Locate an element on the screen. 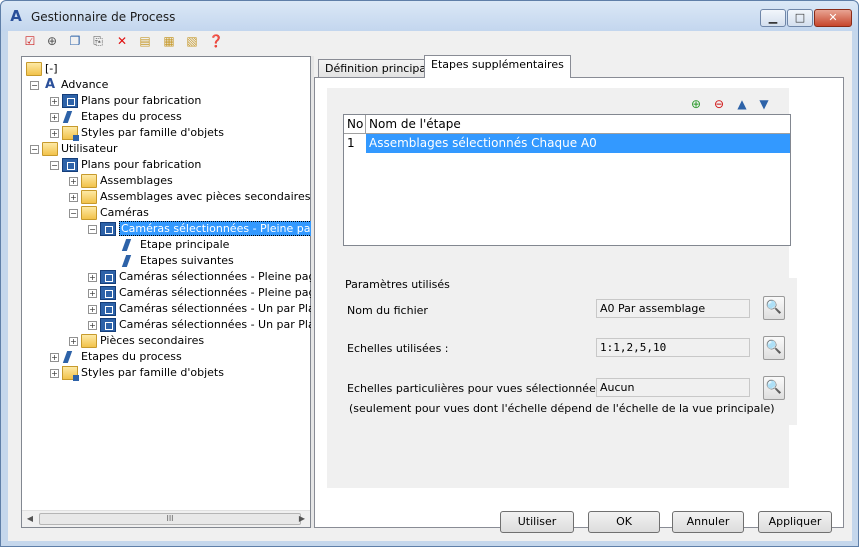  use-button: Utiliser is located at coordinates (537, 522).